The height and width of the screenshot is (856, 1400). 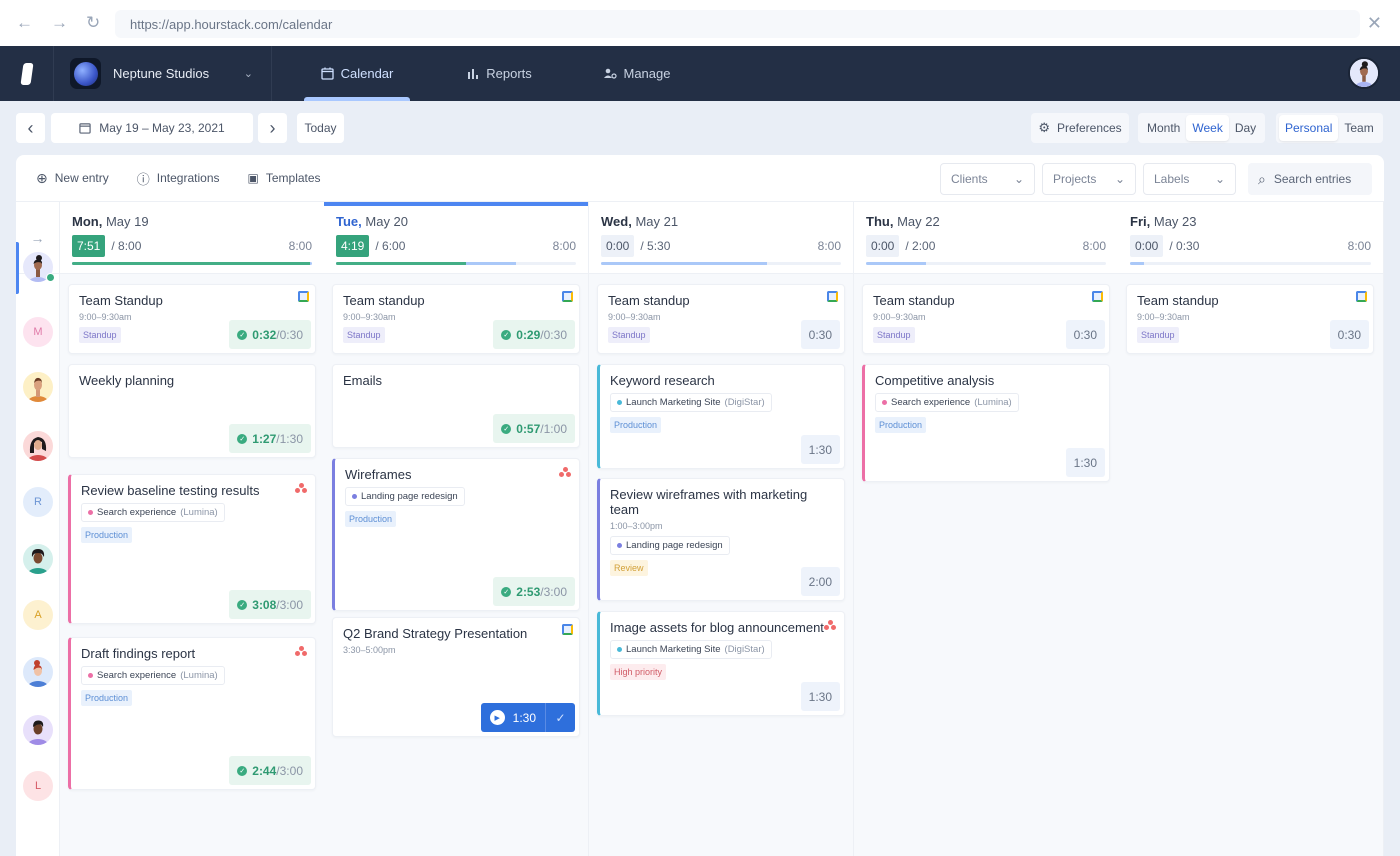 What do you see at coordinates (512, 717) in the screenshot?
I see `play-button: ▶ 1:30` at bounding box center [512, 717].